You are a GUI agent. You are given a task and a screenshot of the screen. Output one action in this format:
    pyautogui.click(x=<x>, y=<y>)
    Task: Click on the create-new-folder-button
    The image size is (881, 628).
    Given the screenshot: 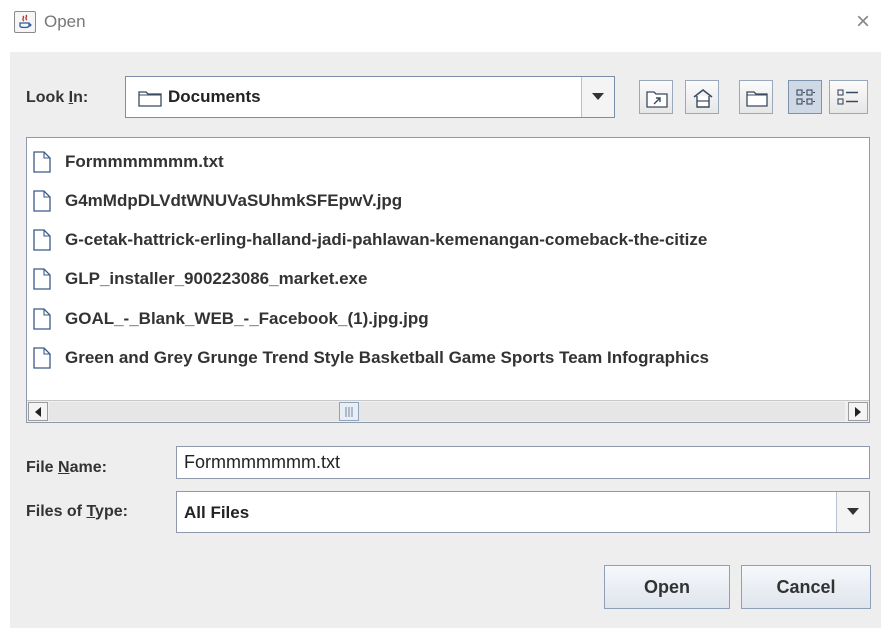 What is the action you would take?
    pyautogui.click(x=756, y=97)
    